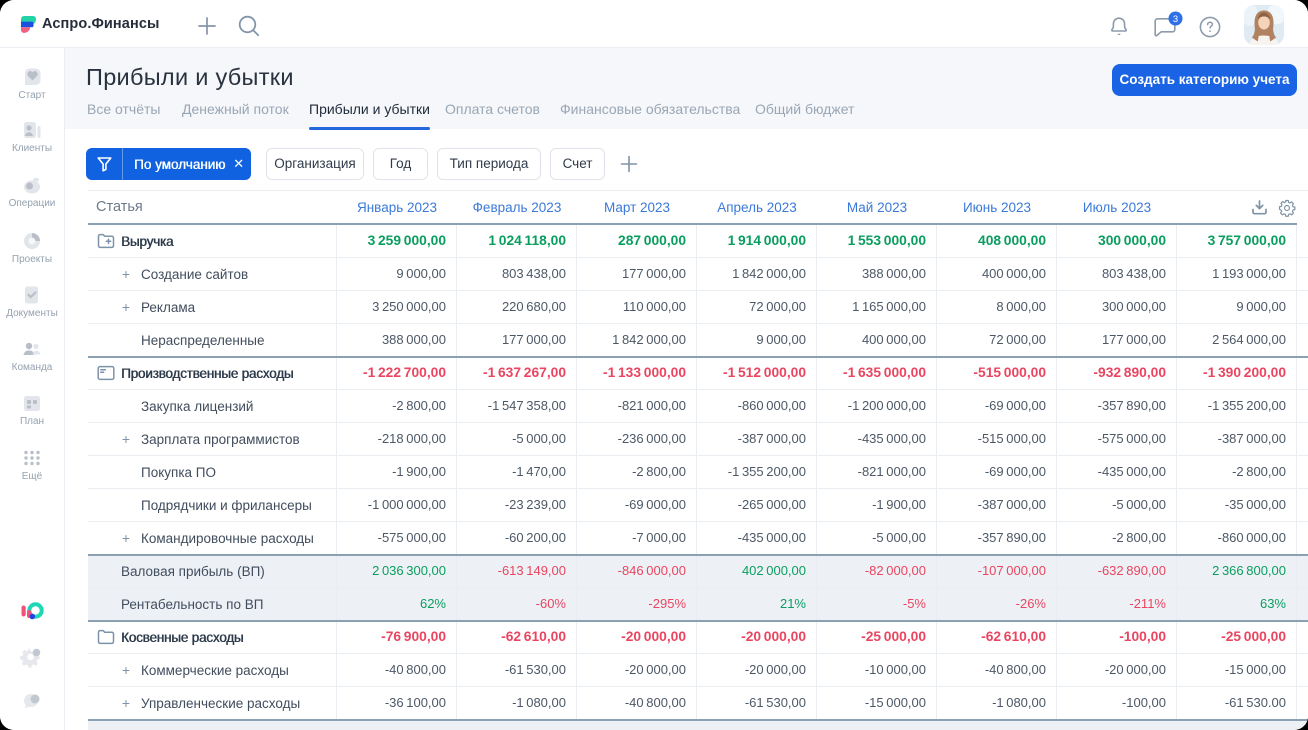  Describe the element at coordinates (1175, 19) in the screenshot. I see `svg-text: 3` at that location.